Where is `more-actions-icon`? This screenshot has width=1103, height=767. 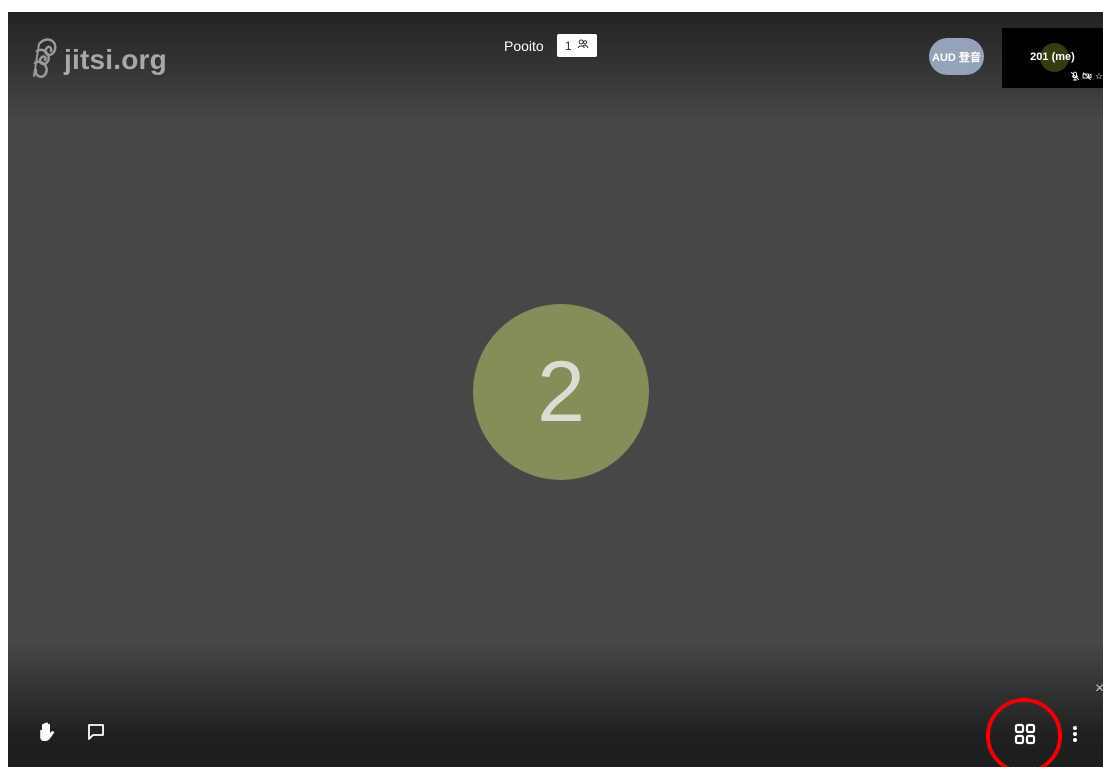 more-actions-icon is located at coordinates (1075, 736).